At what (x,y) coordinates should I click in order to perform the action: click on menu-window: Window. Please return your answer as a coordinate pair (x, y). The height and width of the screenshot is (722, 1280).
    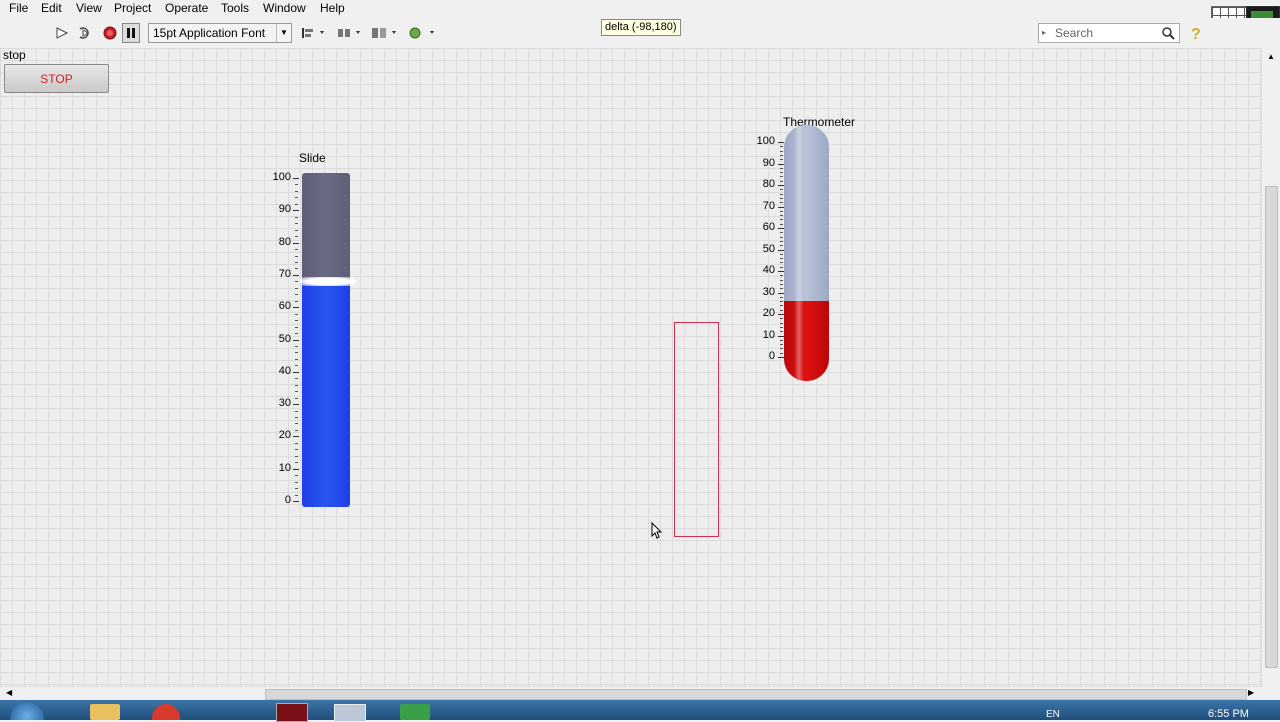
    Looking at the image, I should click on (284, 8).